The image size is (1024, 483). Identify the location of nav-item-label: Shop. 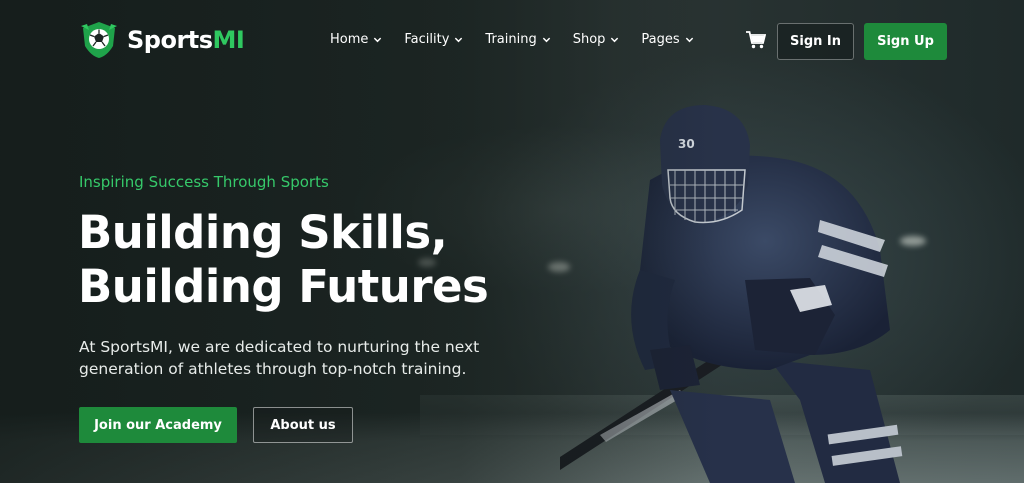
(589, 39).